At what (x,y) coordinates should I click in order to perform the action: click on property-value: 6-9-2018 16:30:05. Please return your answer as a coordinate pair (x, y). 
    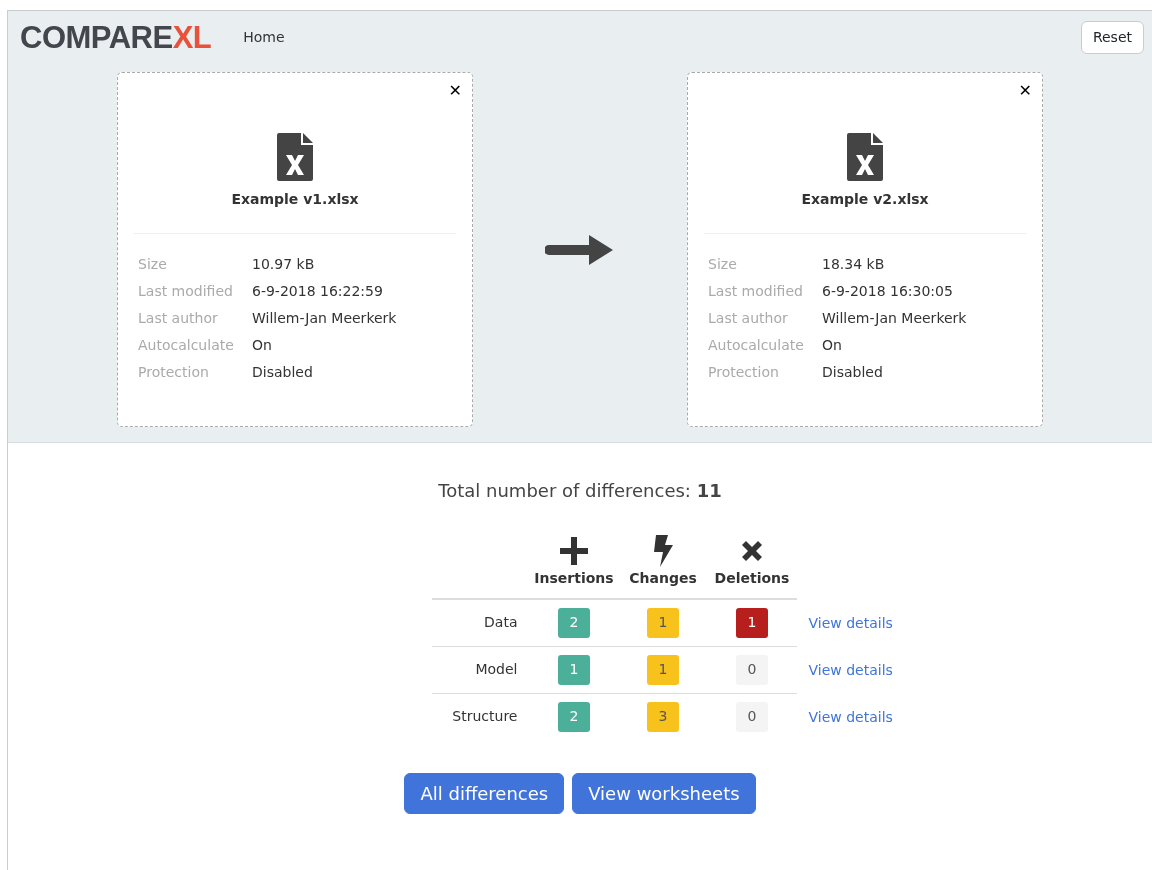
    Looking at the image, I should click on (887, 291).